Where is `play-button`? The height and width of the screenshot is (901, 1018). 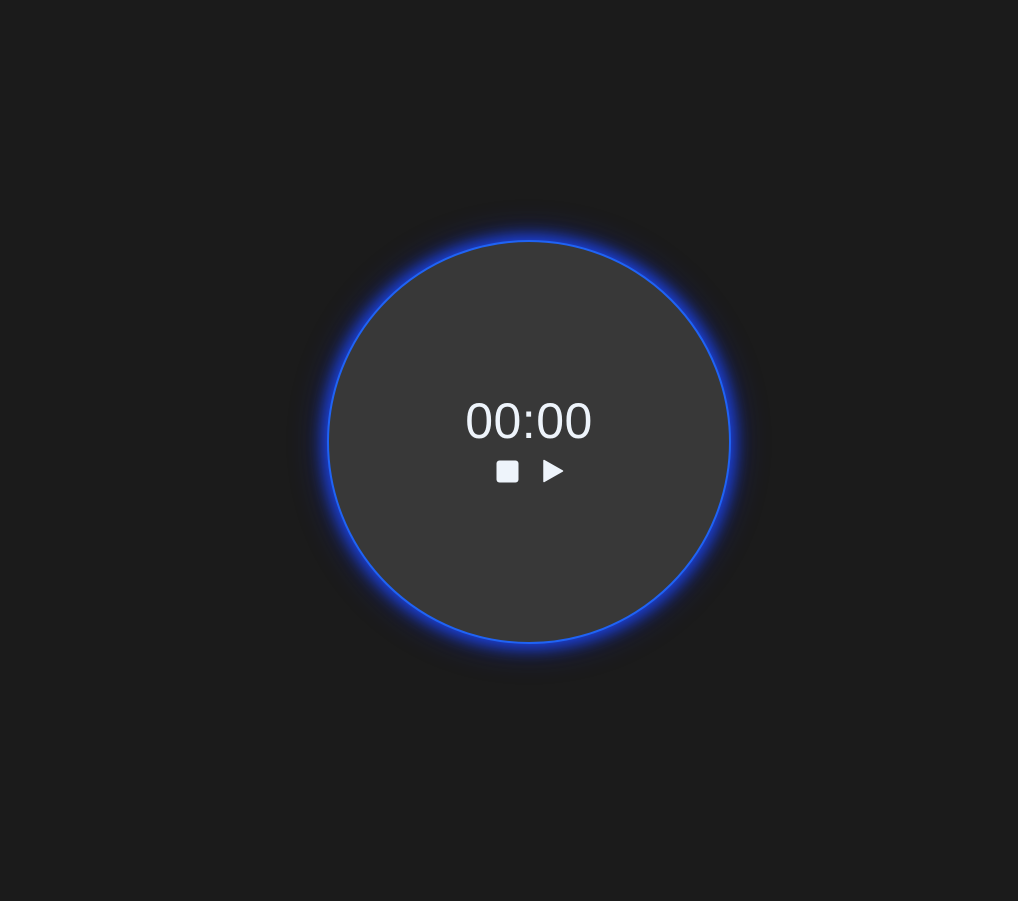
play-button is located at coordinates (553, 471).